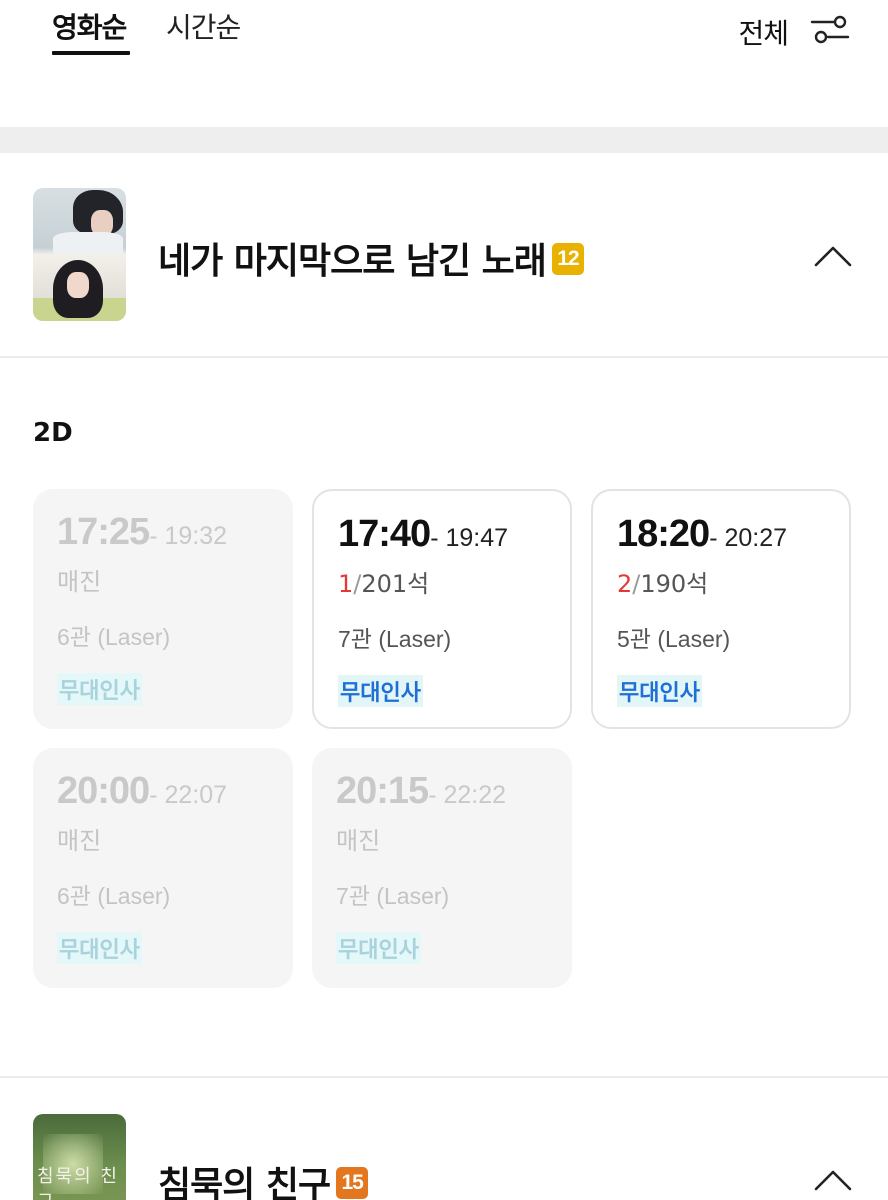  What do you see at coordinates (625, 584) in the screenshot?
I see `remaining-seats: 2` at bounding box center [625, 584].